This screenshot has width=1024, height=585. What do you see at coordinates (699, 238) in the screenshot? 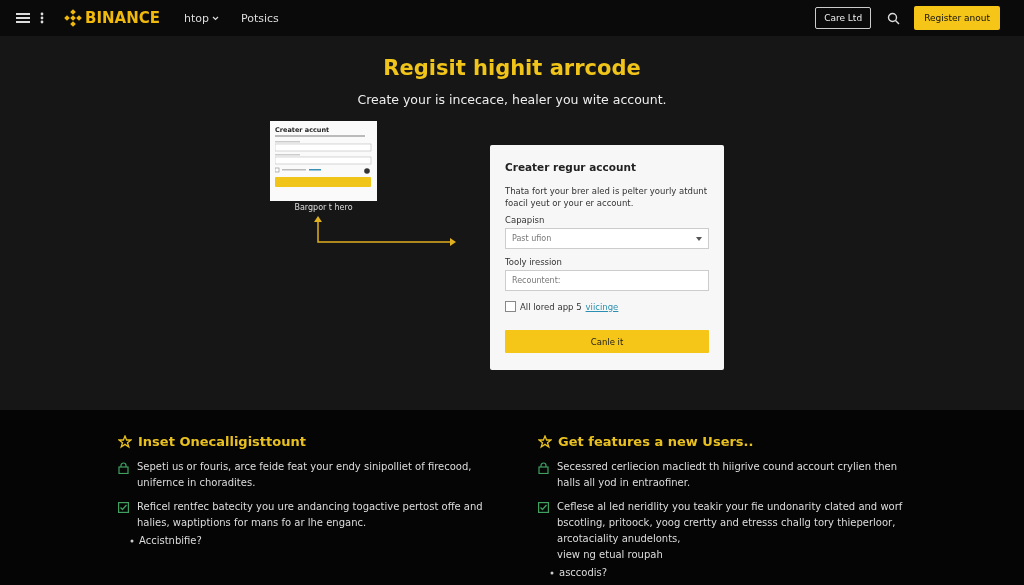
I see `dropdown-icon` at bounding box center [699, 238].